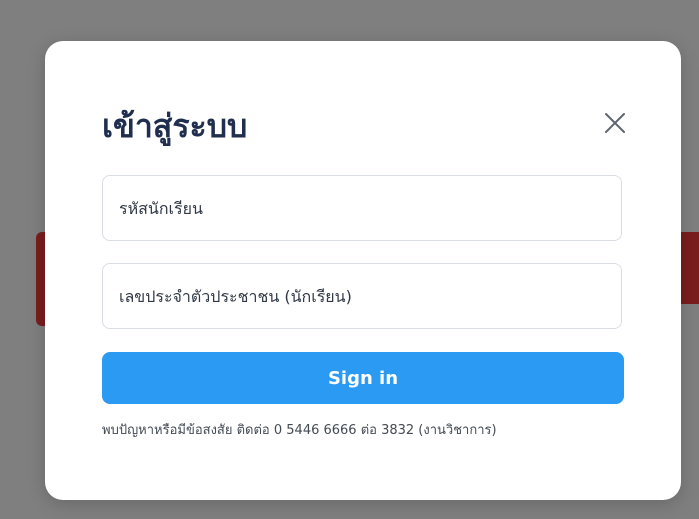  Describe the element at coordinates (362, 208) in the screenshot. I see `student-id-input` at that location.